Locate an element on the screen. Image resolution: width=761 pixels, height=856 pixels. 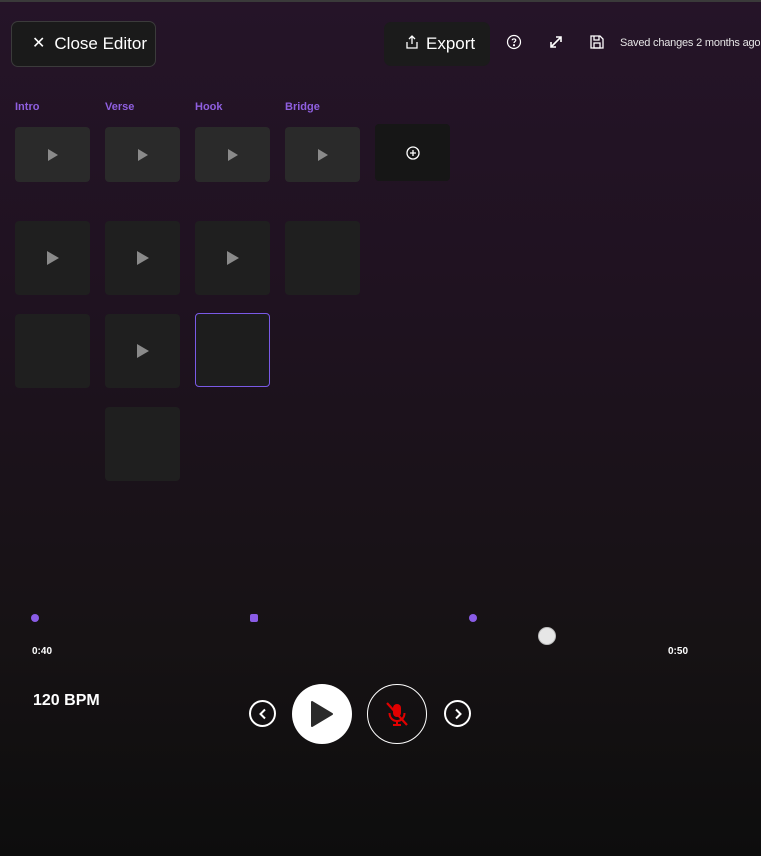
saved-status: Saved changes 2 months ago is located at coordinates (690, 43).